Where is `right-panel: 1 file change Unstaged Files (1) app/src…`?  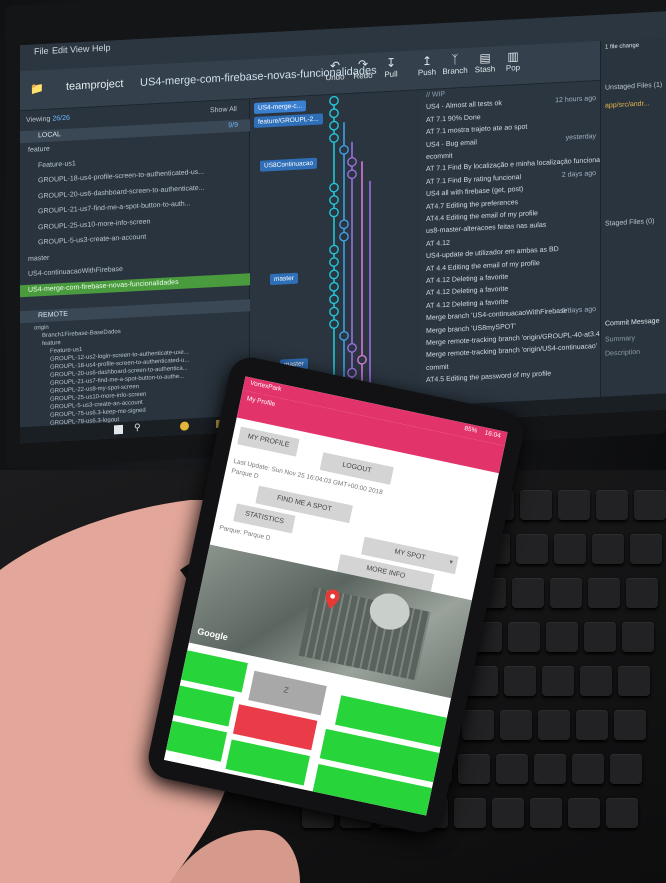
right-panel: 1 file change Unstaged Files (1) app/src… is located at coordinates (633, 225).